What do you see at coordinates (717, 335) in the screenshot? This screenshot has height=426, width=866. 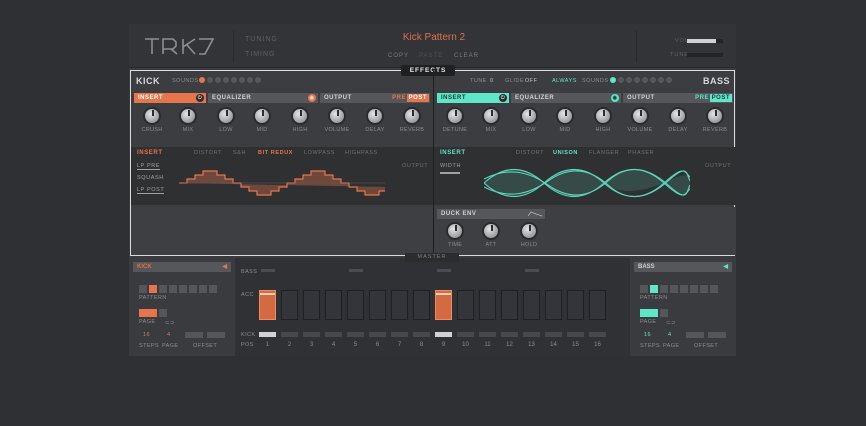 I see `offset-right` at bounding box center [717, 335].